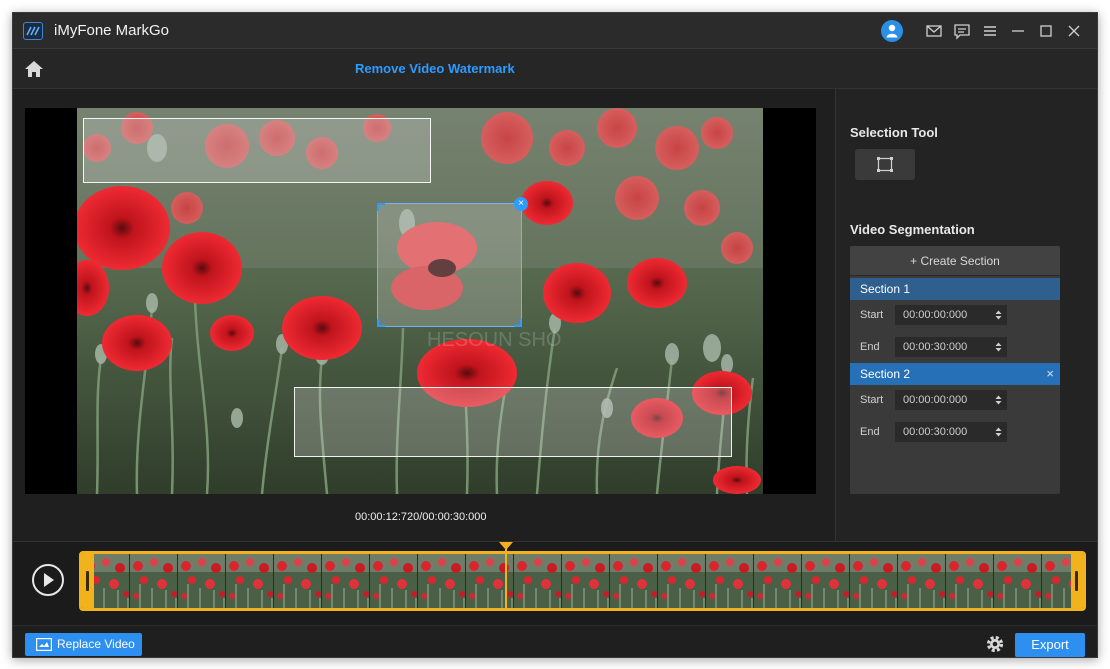  I want to click on watermark-selection-box-active: ×, so click(452, 262).